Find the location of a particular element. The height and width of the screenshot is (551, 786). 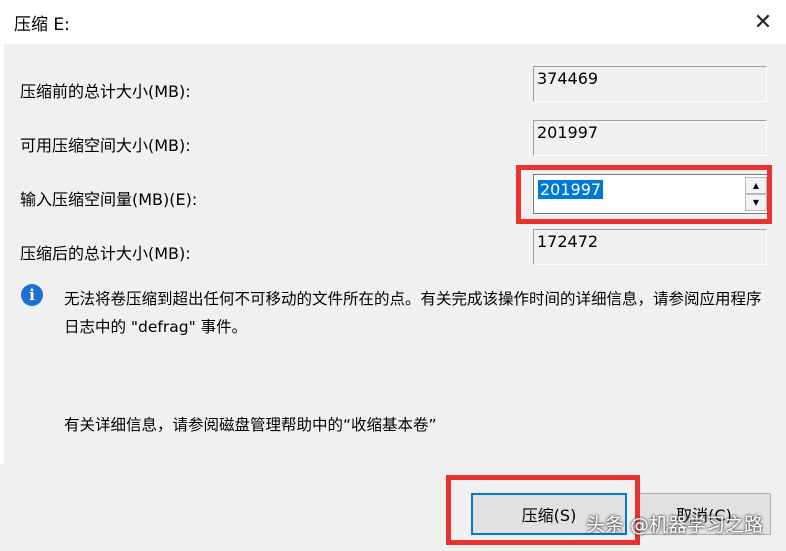

info-icon: i is located at coordinates (32, 295).